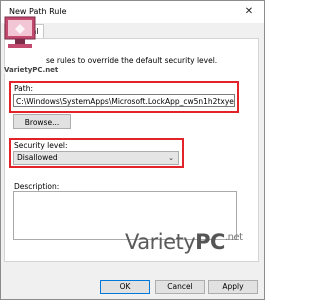 The height and width of the screenshot is (300, 320). Describe the element at coordinates (180, 287) in the screenshot. I see `cancel-button: Cancel` at that location.